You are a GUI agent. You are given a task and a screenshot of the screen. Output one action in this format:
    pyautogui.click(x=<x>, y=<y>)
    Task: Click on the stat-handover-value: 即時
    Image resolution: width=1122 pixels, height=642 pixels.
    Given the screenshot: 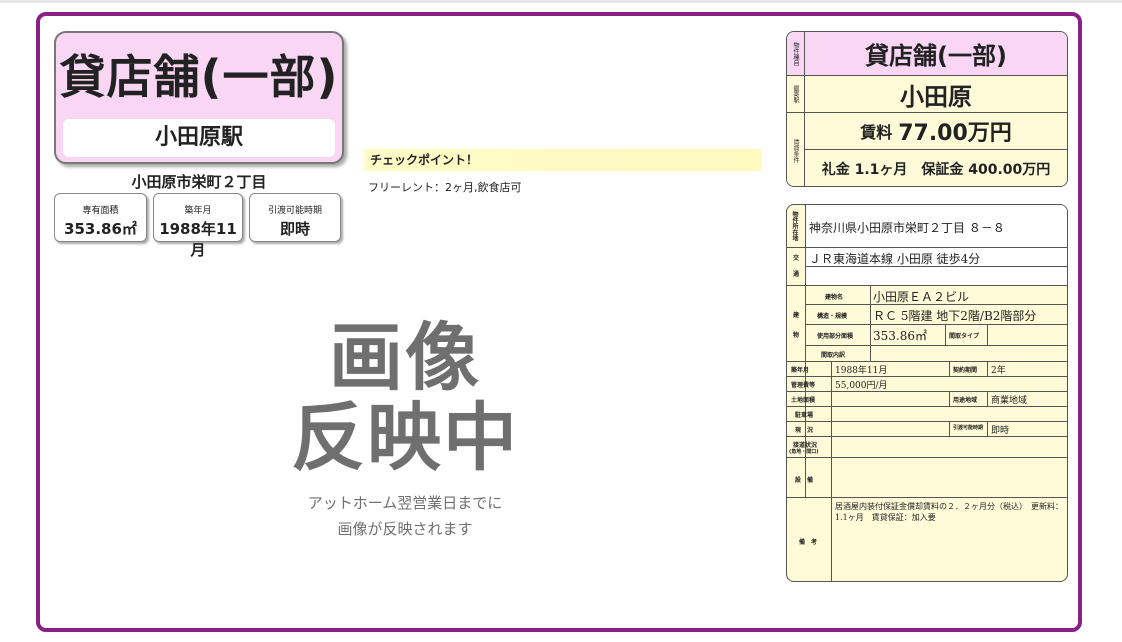 What is the action you would take?
    pyautogui.click(x=294, y=229)
    